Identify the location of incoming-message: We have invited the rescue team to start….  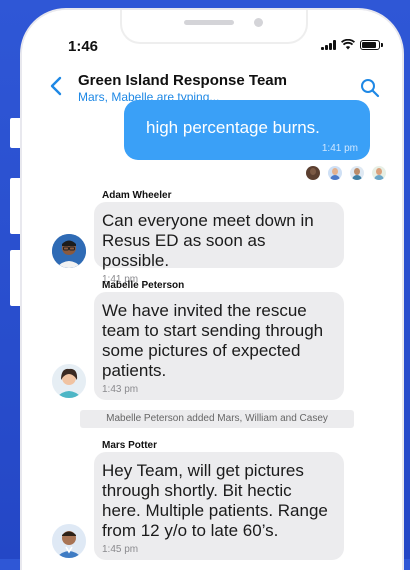
(219, 346).